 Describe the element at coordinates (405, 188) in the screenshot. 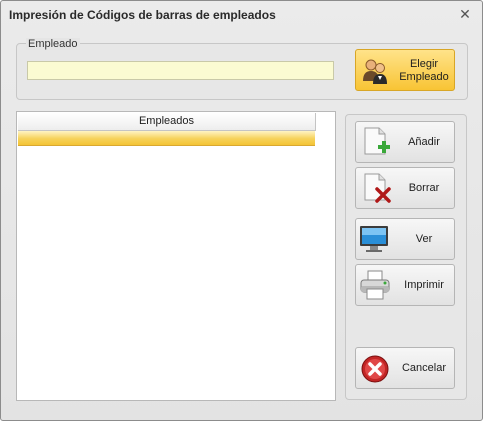

I see `delete-button: Borrar` at that location.